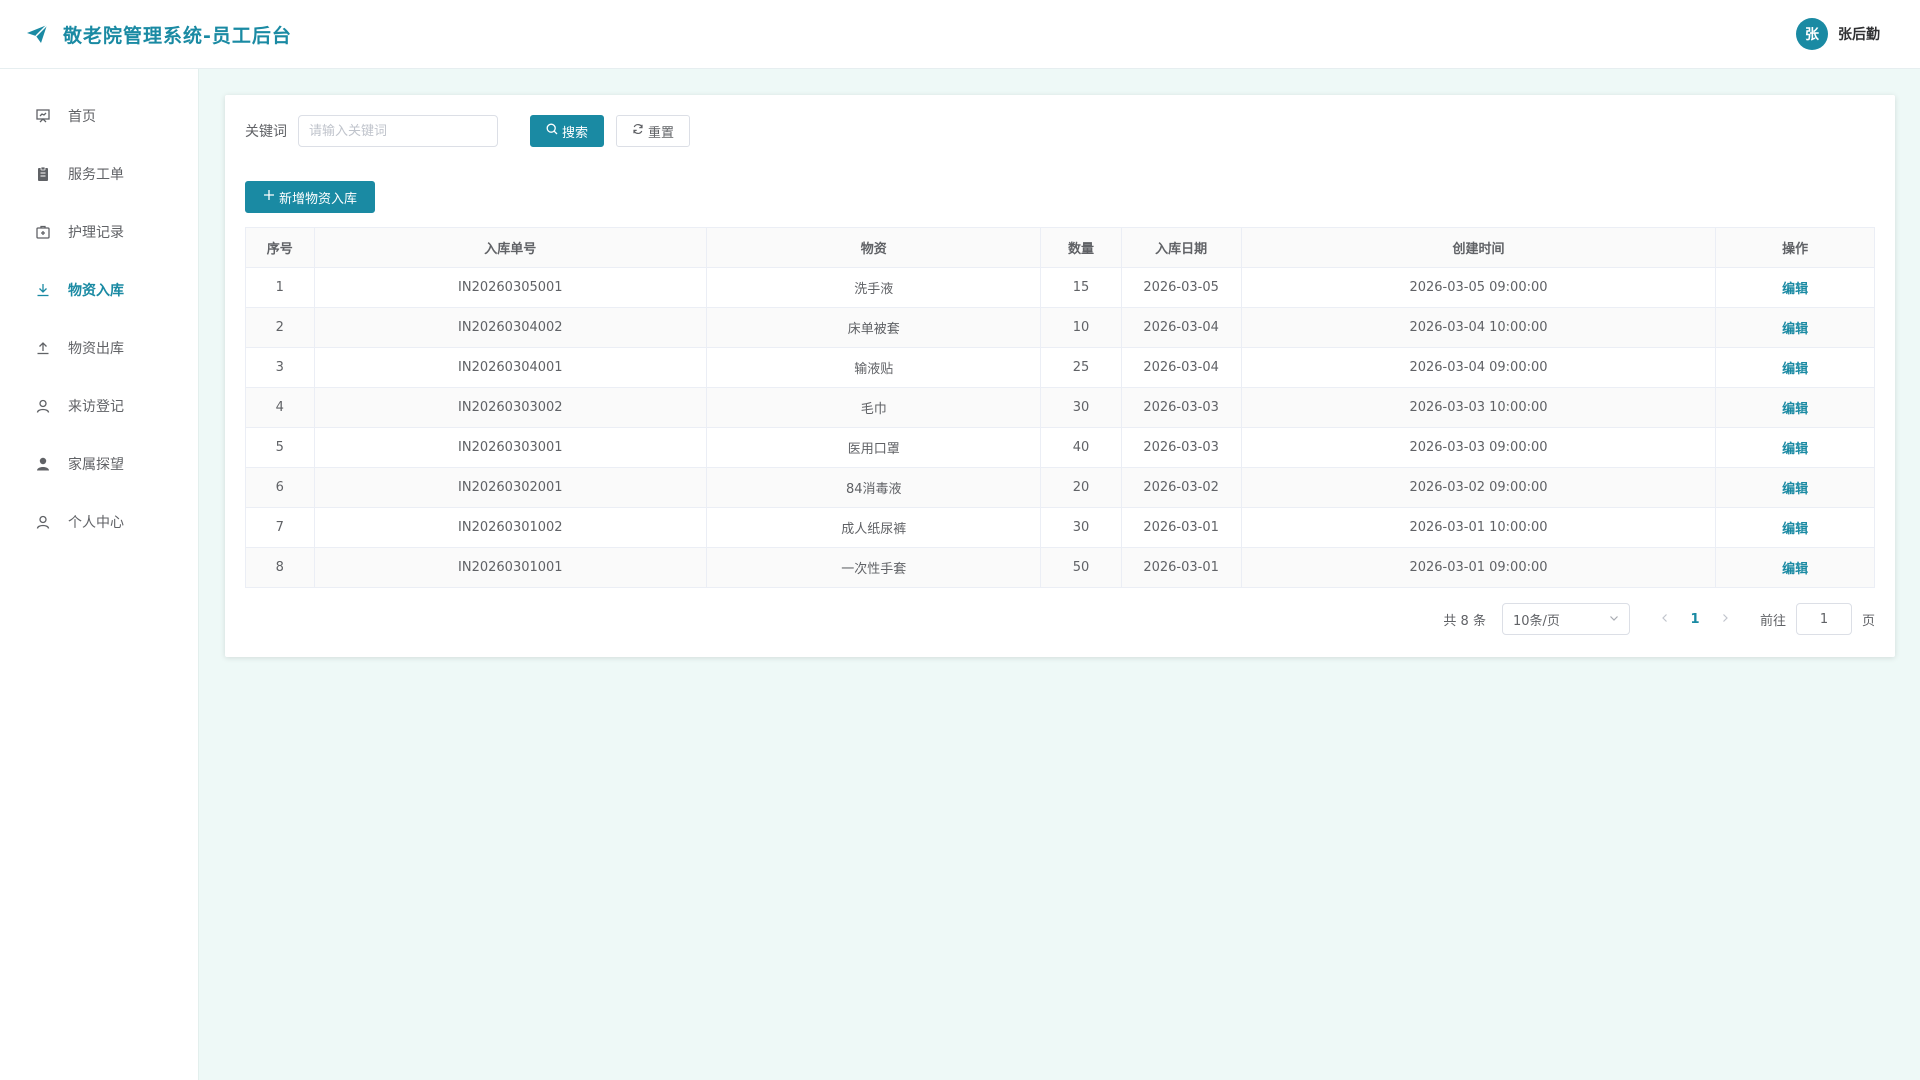 The width and height of the screenshot is (1920, 1080). Describe the element at coordinates (552, 131) in the screenshot. I see `search-icon` at that location.